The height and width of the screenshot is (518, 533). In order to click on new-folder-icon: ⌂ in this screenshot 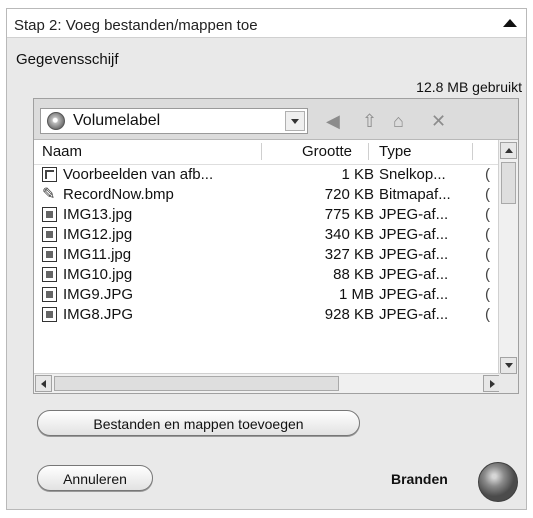, I will do `click(398, 121)`.